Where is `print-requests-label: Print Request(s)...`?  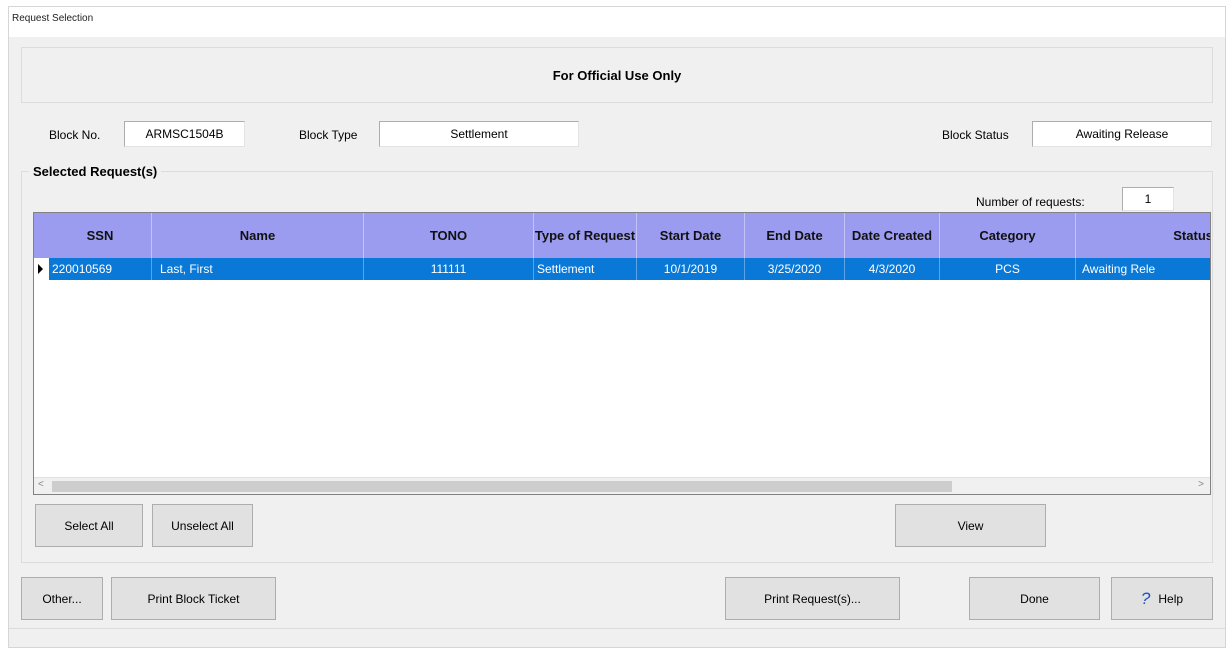
print-requests-label: Print Request(s)... is located at coordinates (812, 598).